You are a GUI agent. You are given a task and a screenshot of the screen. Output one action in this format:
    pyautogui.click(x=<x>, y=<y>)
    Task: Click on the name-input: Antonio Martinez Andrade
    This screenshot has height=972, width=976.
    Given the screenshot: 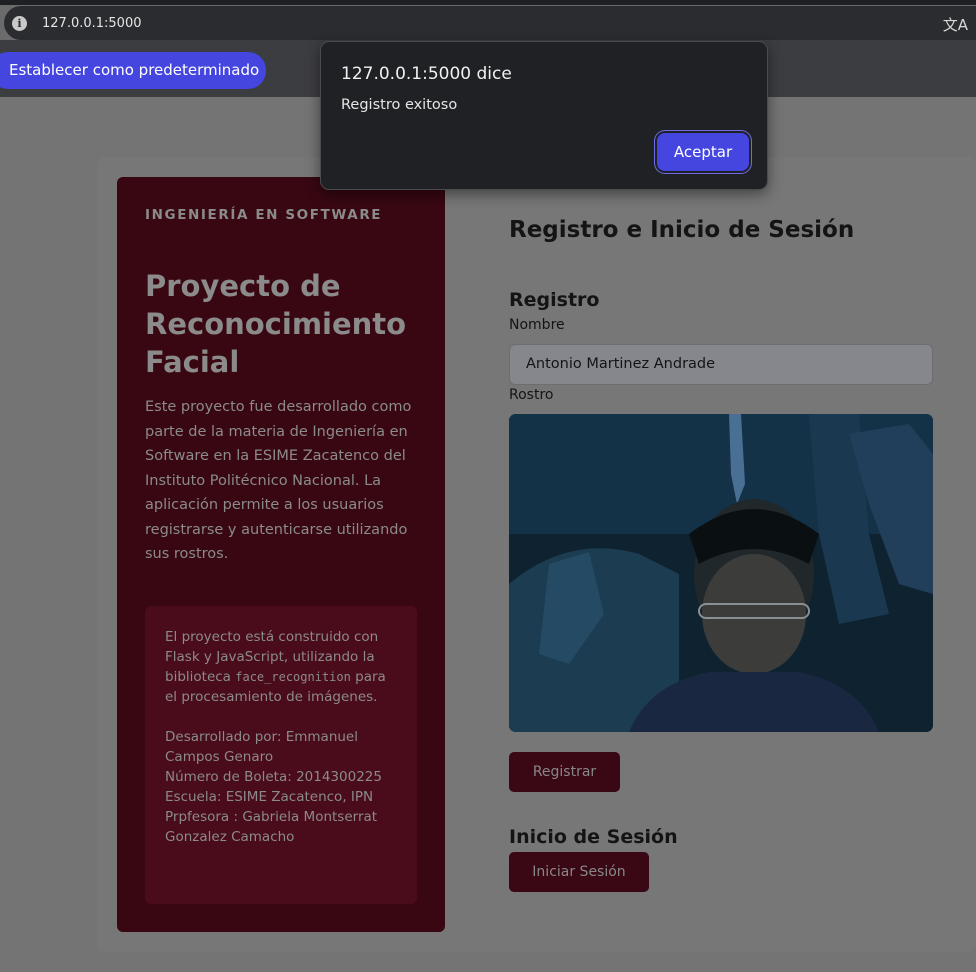 What is the action you would take?
    pyautogui.click(x=721, y=364)
    